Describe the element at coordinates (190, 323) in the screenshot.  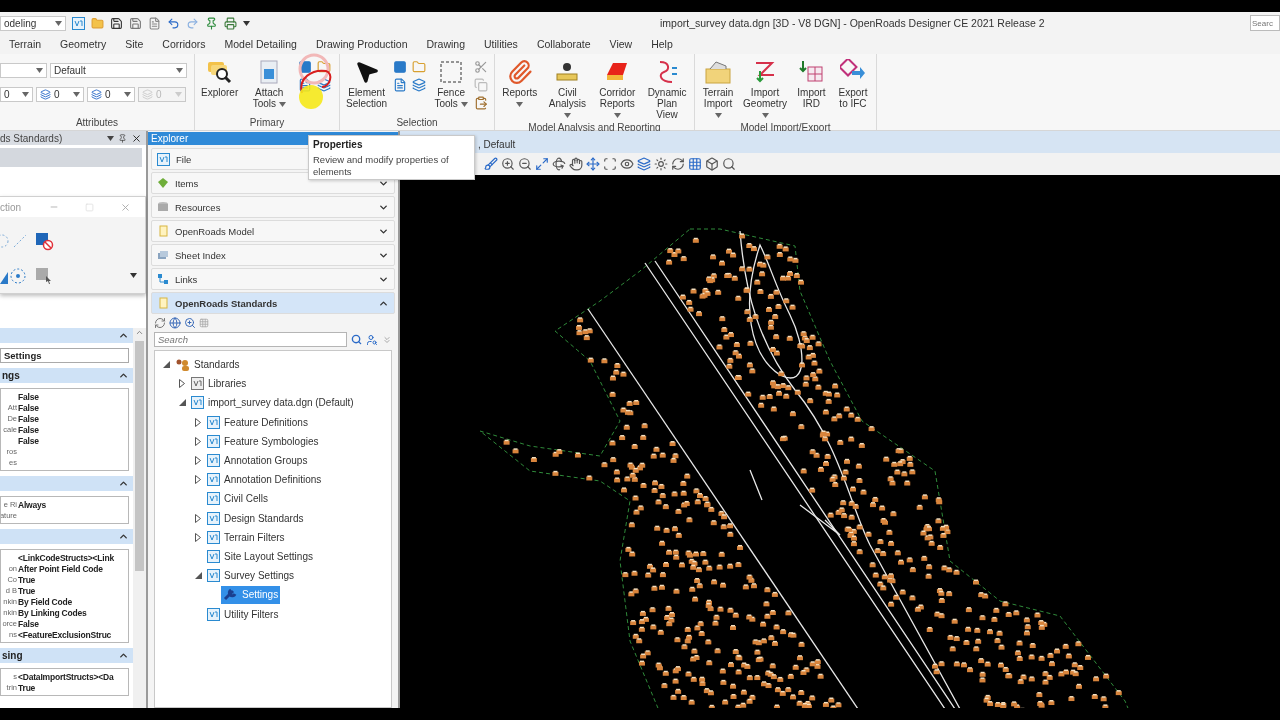
I see `zoom-icon` at that location.